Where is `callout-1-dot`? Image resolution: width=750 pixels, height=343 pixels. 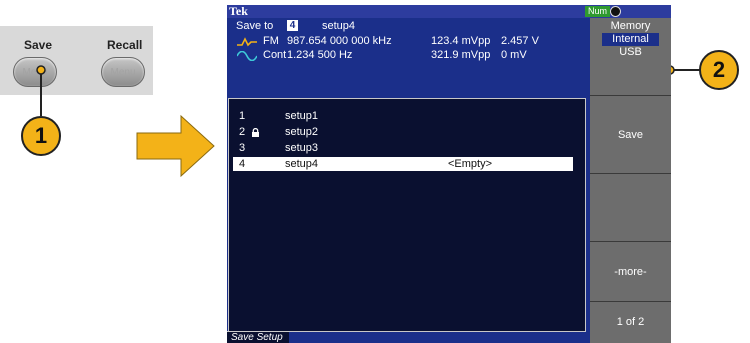 callout-1-dot is located at coordinates (41, 70).